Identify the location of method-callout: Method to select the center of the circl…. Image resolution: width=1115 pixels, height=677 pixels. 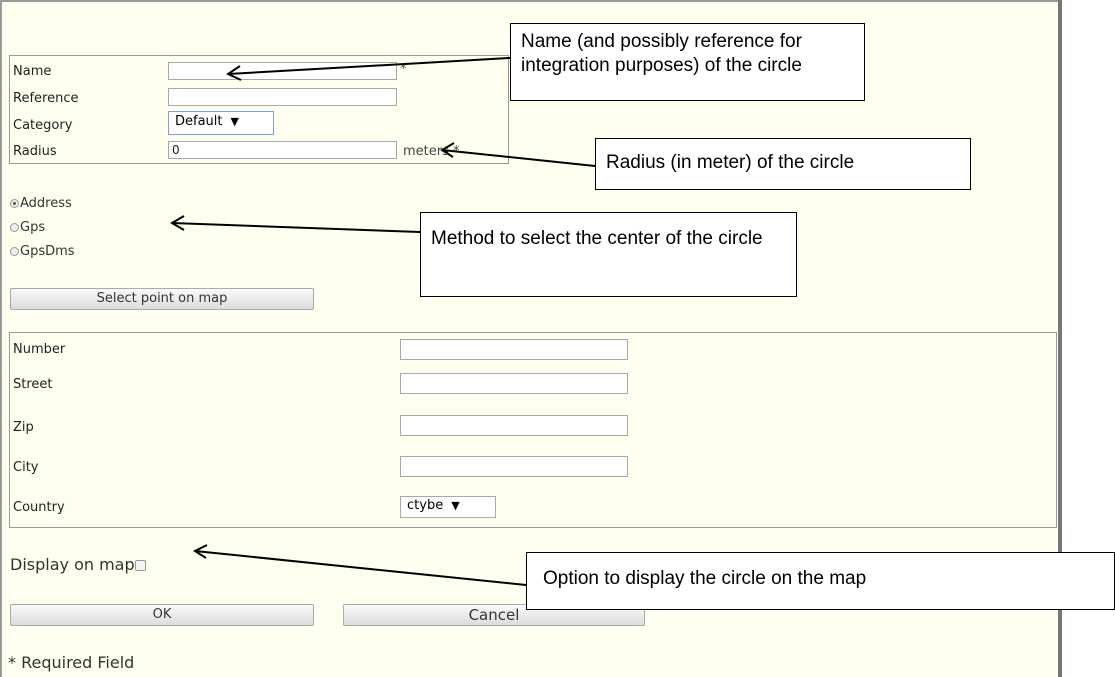
(608, 254).